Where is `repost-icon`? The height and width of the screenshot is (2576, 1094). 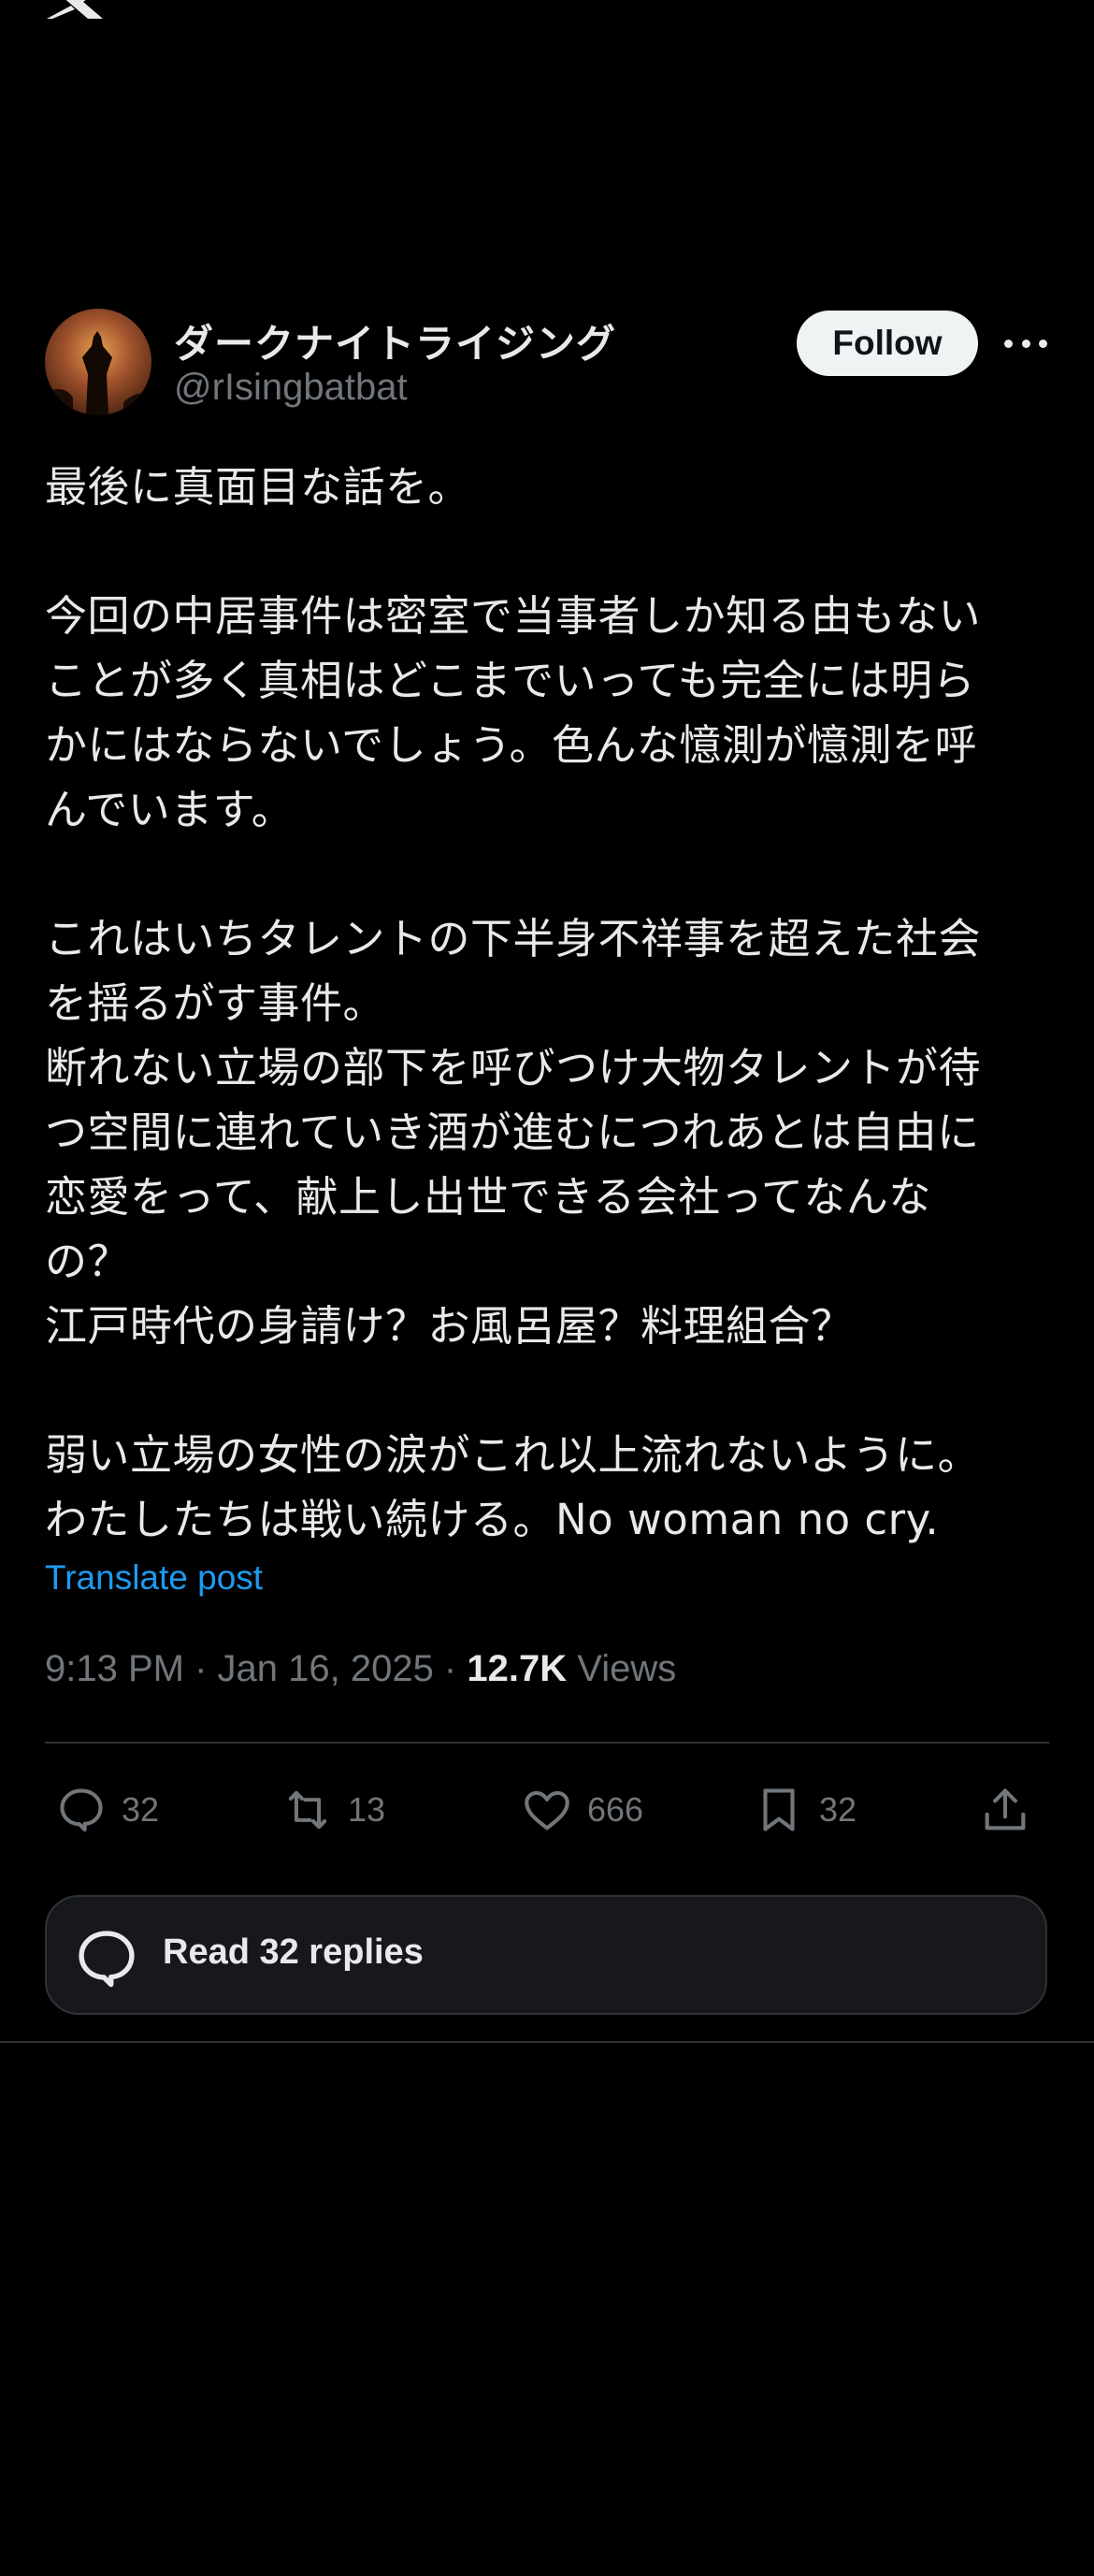 repost-icon is located at coordinates (307, 1810).